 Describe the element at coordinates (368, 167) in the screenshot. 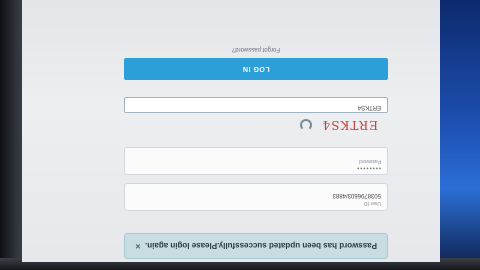

I see `password-mask: ••••••••` at that location.